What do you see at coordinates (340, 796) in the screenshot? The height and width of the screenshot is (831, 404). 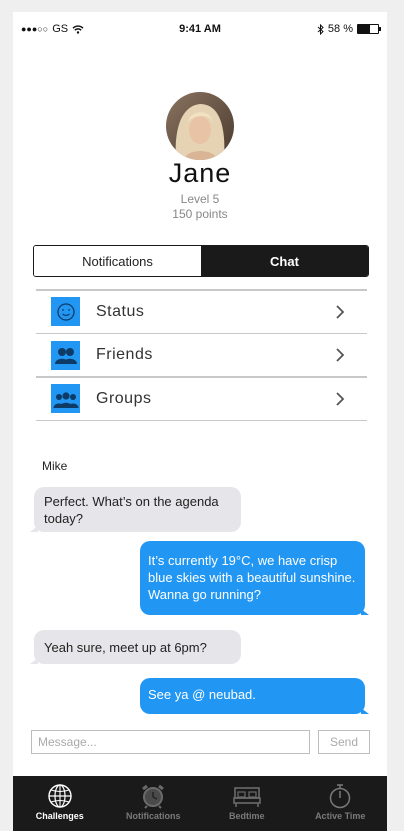 I see `stopwatch-icon` at bounding box center [340, 796].